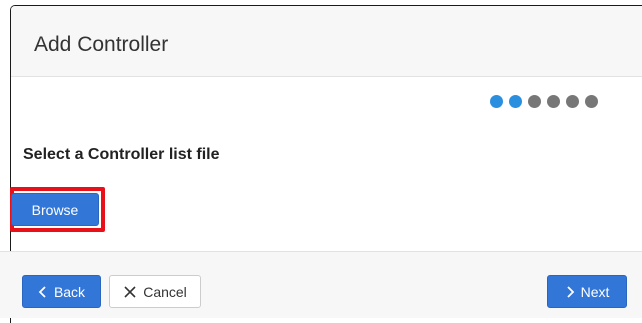 The width and height of the screenshot is (642, 323). I want to click on wizard-step-indicator, so click(544, 102).